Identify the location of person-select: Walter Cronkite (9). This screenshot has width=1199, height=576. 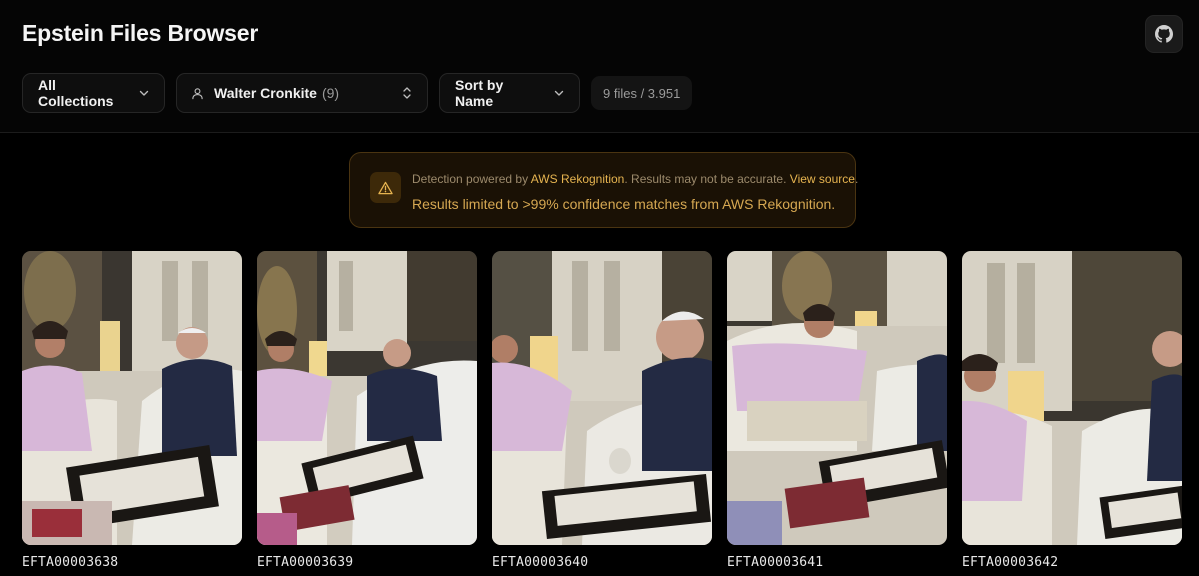
(302, 93).